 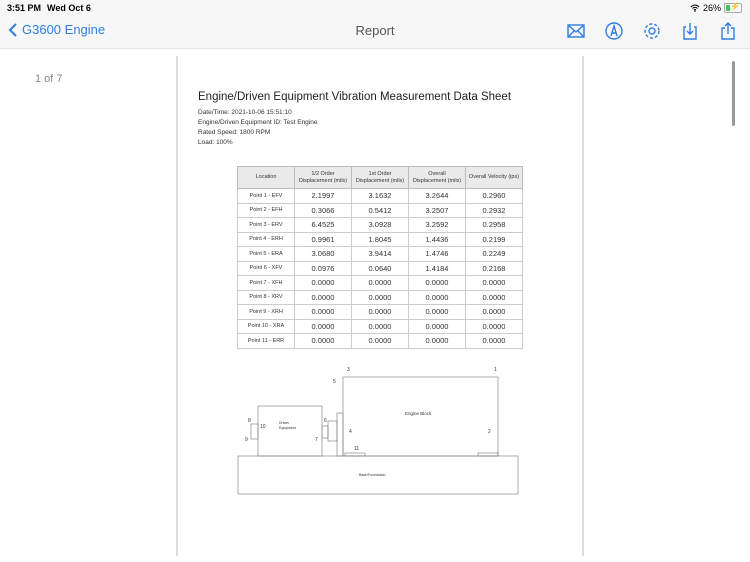 What do you see at coordinates (494, 254) in the screenshot?
I see `value-cell: 0.2249` at bounding box center [494, 254].